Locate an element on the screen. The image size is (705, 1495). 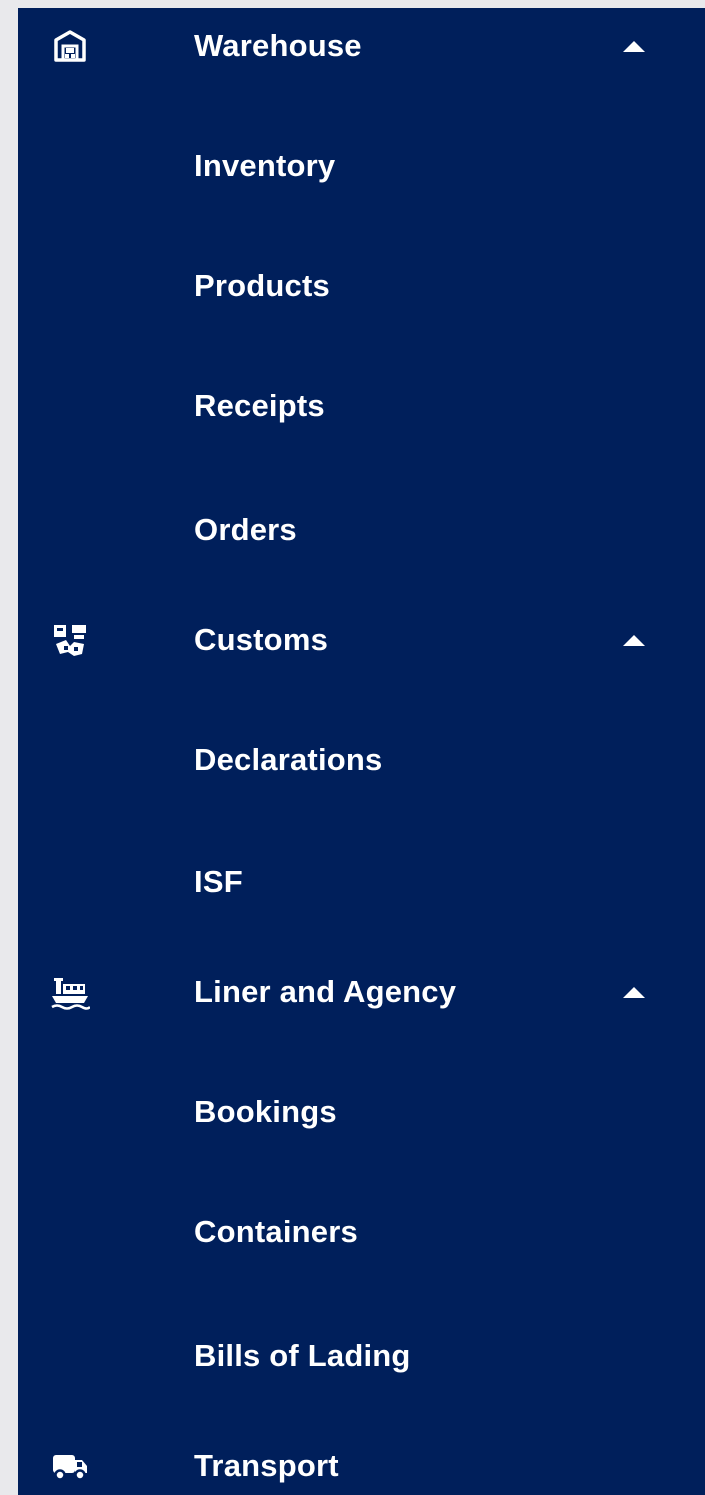
nav-item-isf: ISF is located at coordinates (361, 882).